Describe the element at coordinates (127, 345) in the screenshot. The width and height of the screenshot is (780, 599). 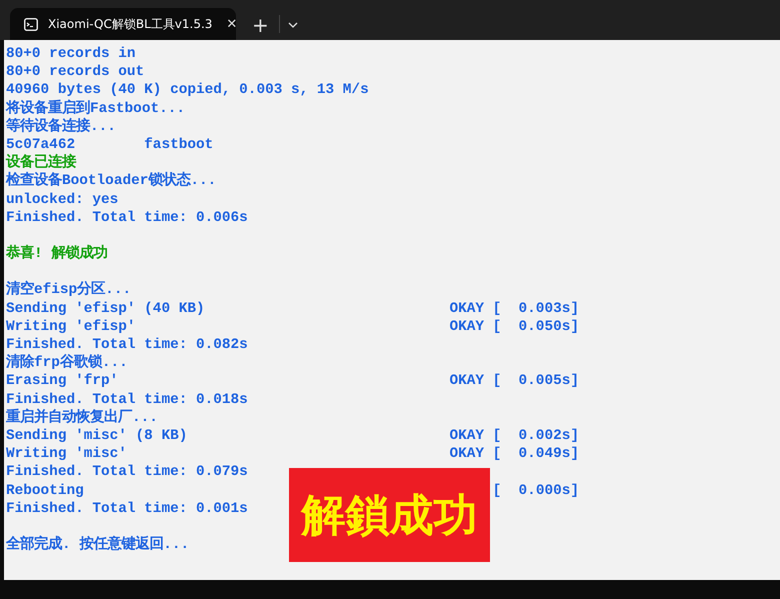
I see `console-line: Finished. Total time: 0.082s` at that location.